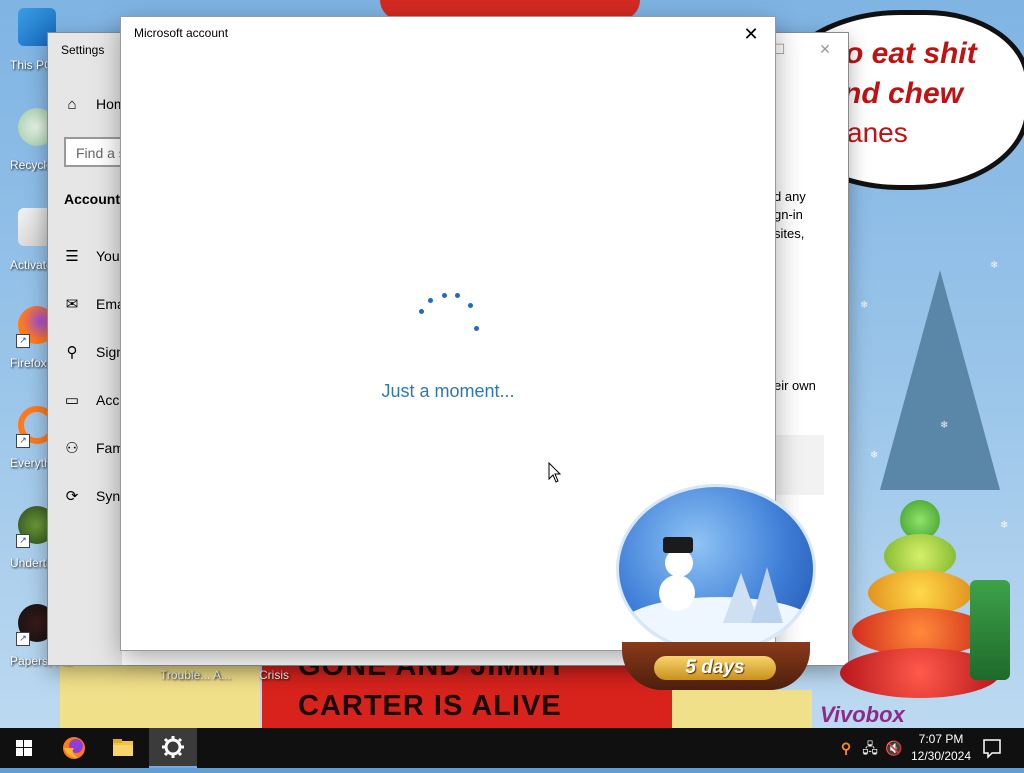 The image size is (1024, 773). Describe the element at coordinates (846, 748) in the screenshot. I see `search-icon: ⚲` at that location.